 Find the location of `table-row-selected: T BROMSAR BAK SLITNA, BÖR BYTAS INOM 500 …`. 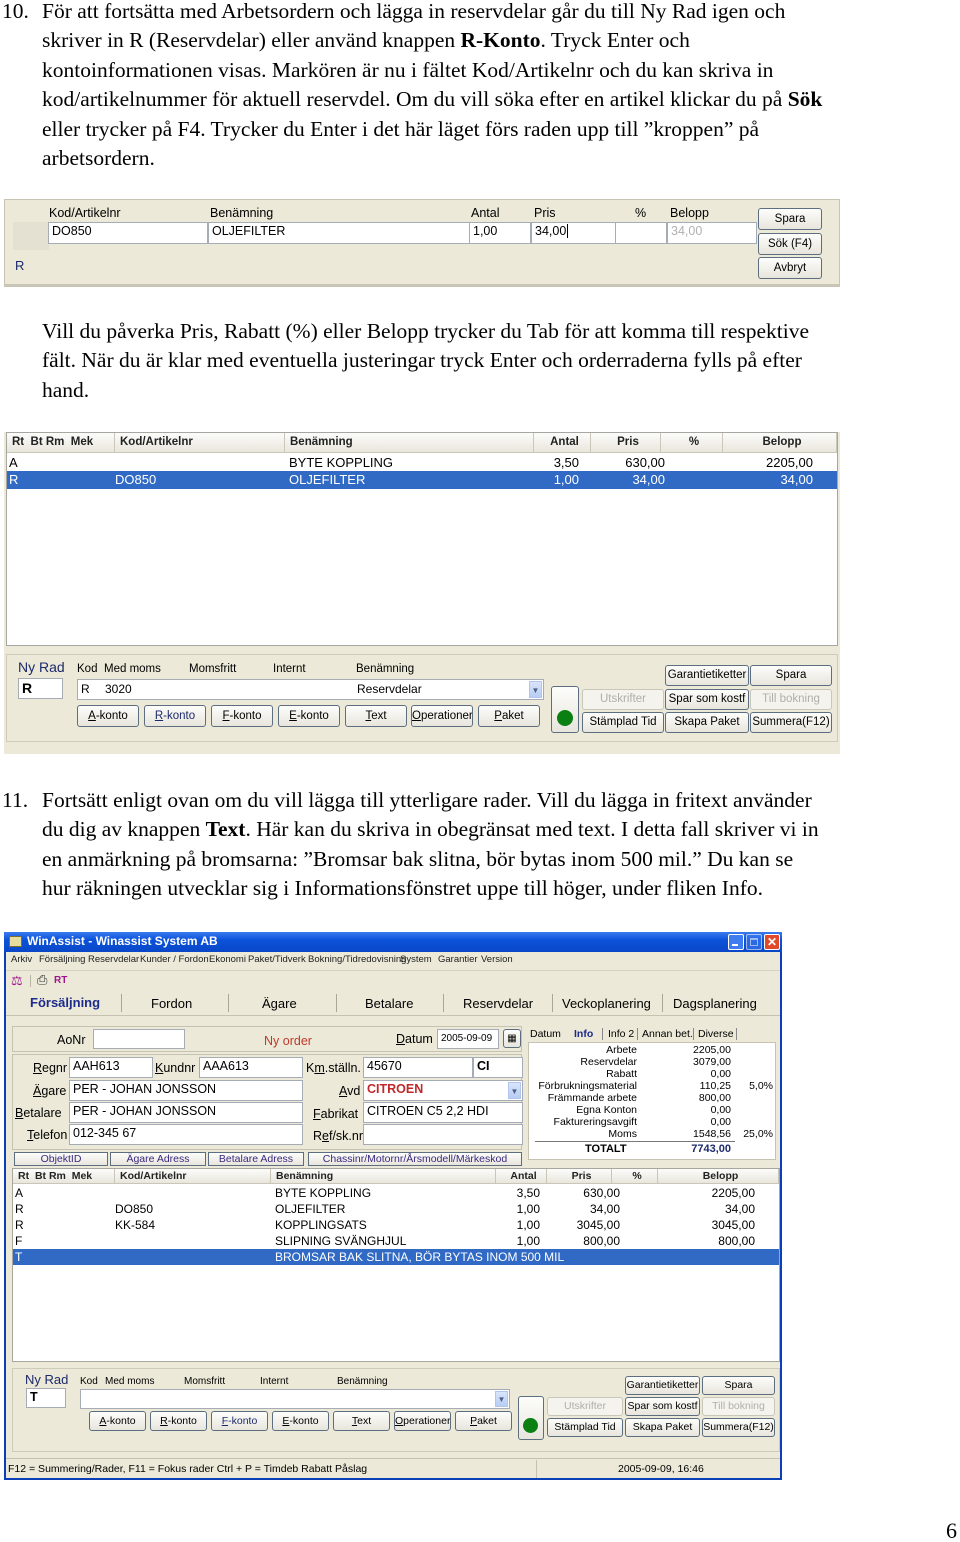

table-row-selected: T BROMSAR BAK SLITNA, BÖR BYTAS INOM 500 … is located at coordinates (396, 1257).